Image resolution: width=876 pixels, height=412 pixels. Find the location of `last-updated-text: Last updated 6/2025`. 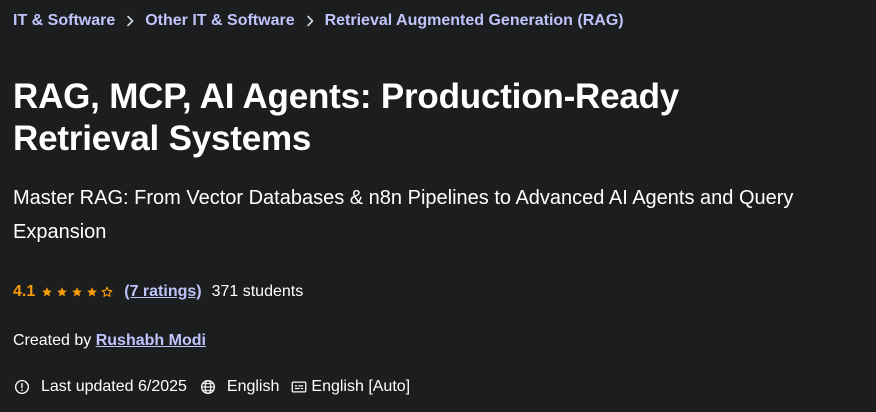

last-updated-text: Last updated 6/2025 is located at coordinates (114, 386).